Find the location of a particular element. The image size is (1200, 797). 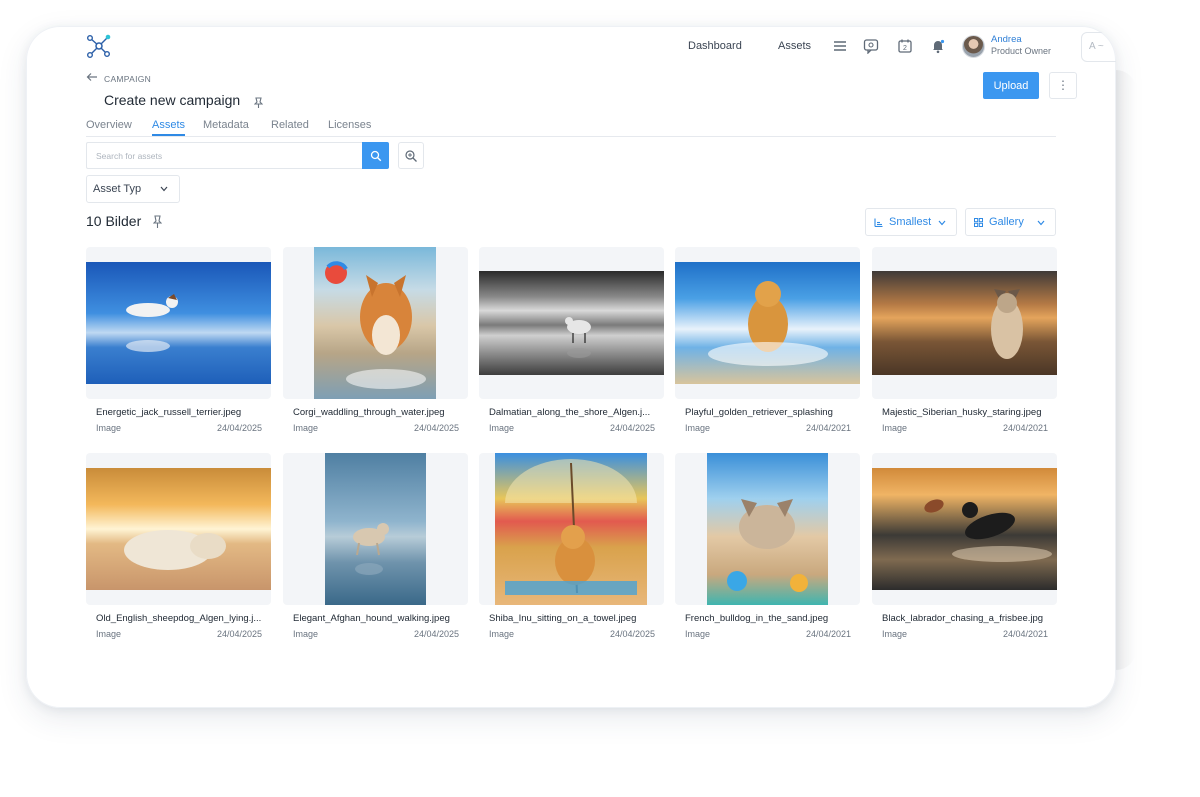

ai-search-button is located at coordinates (411, 155).